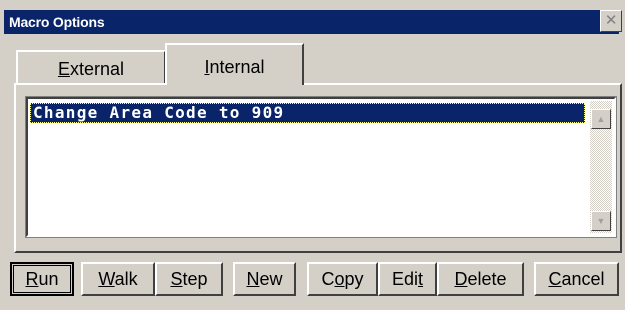 Image resolution: width=625 pixels, height=310 pixels. I want to click on tab-external: External, so click(91, 66).